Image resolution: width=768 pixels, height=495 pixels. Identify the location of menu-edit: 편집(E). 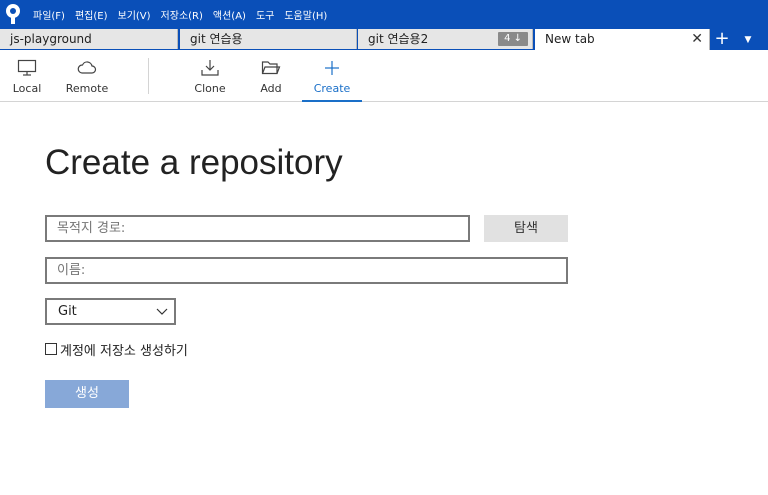
(91, 14).